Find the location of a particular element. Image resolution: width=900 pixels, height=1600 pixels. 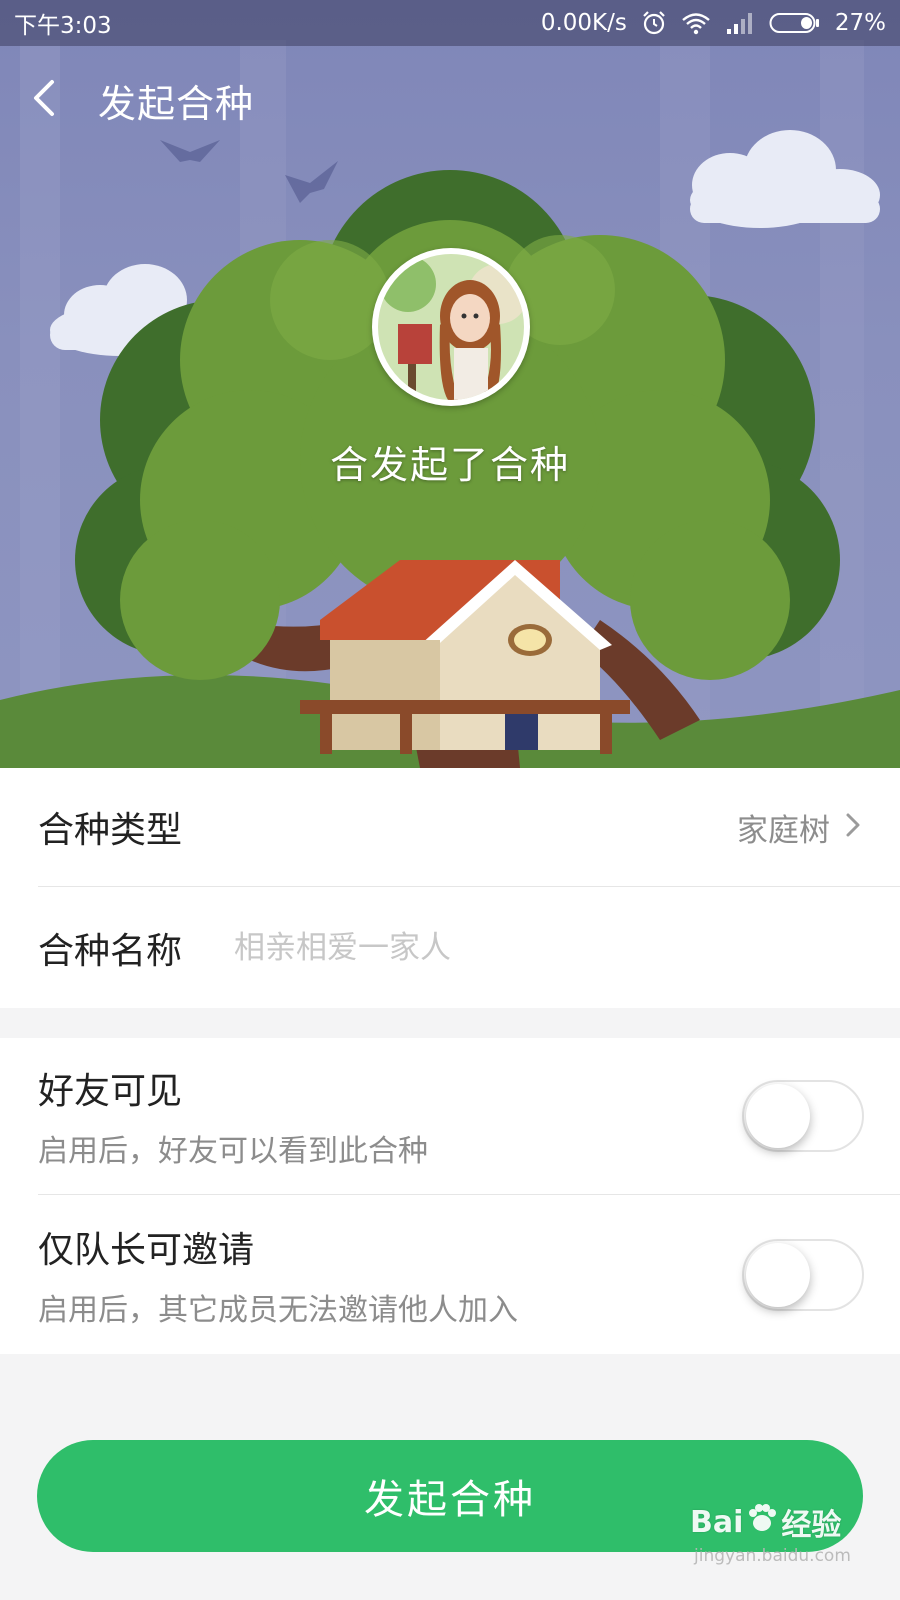

battery-icon is located at coordinates (795, 23).